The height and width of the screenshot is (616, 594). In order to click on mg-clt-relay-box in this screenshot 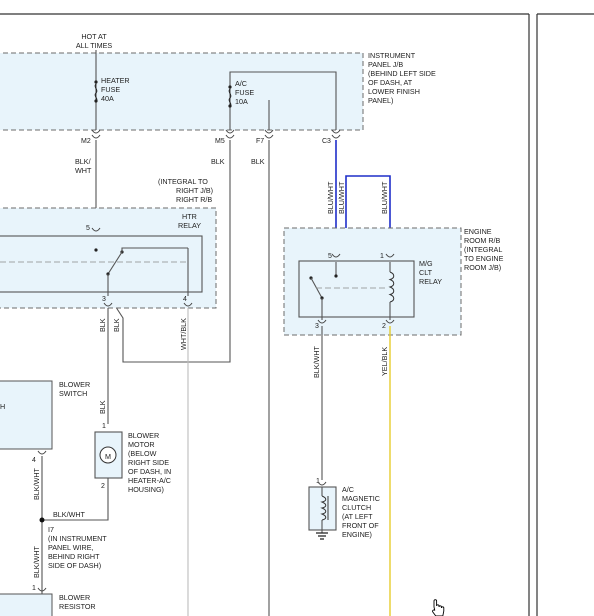, I will do `click(356, 289)`.